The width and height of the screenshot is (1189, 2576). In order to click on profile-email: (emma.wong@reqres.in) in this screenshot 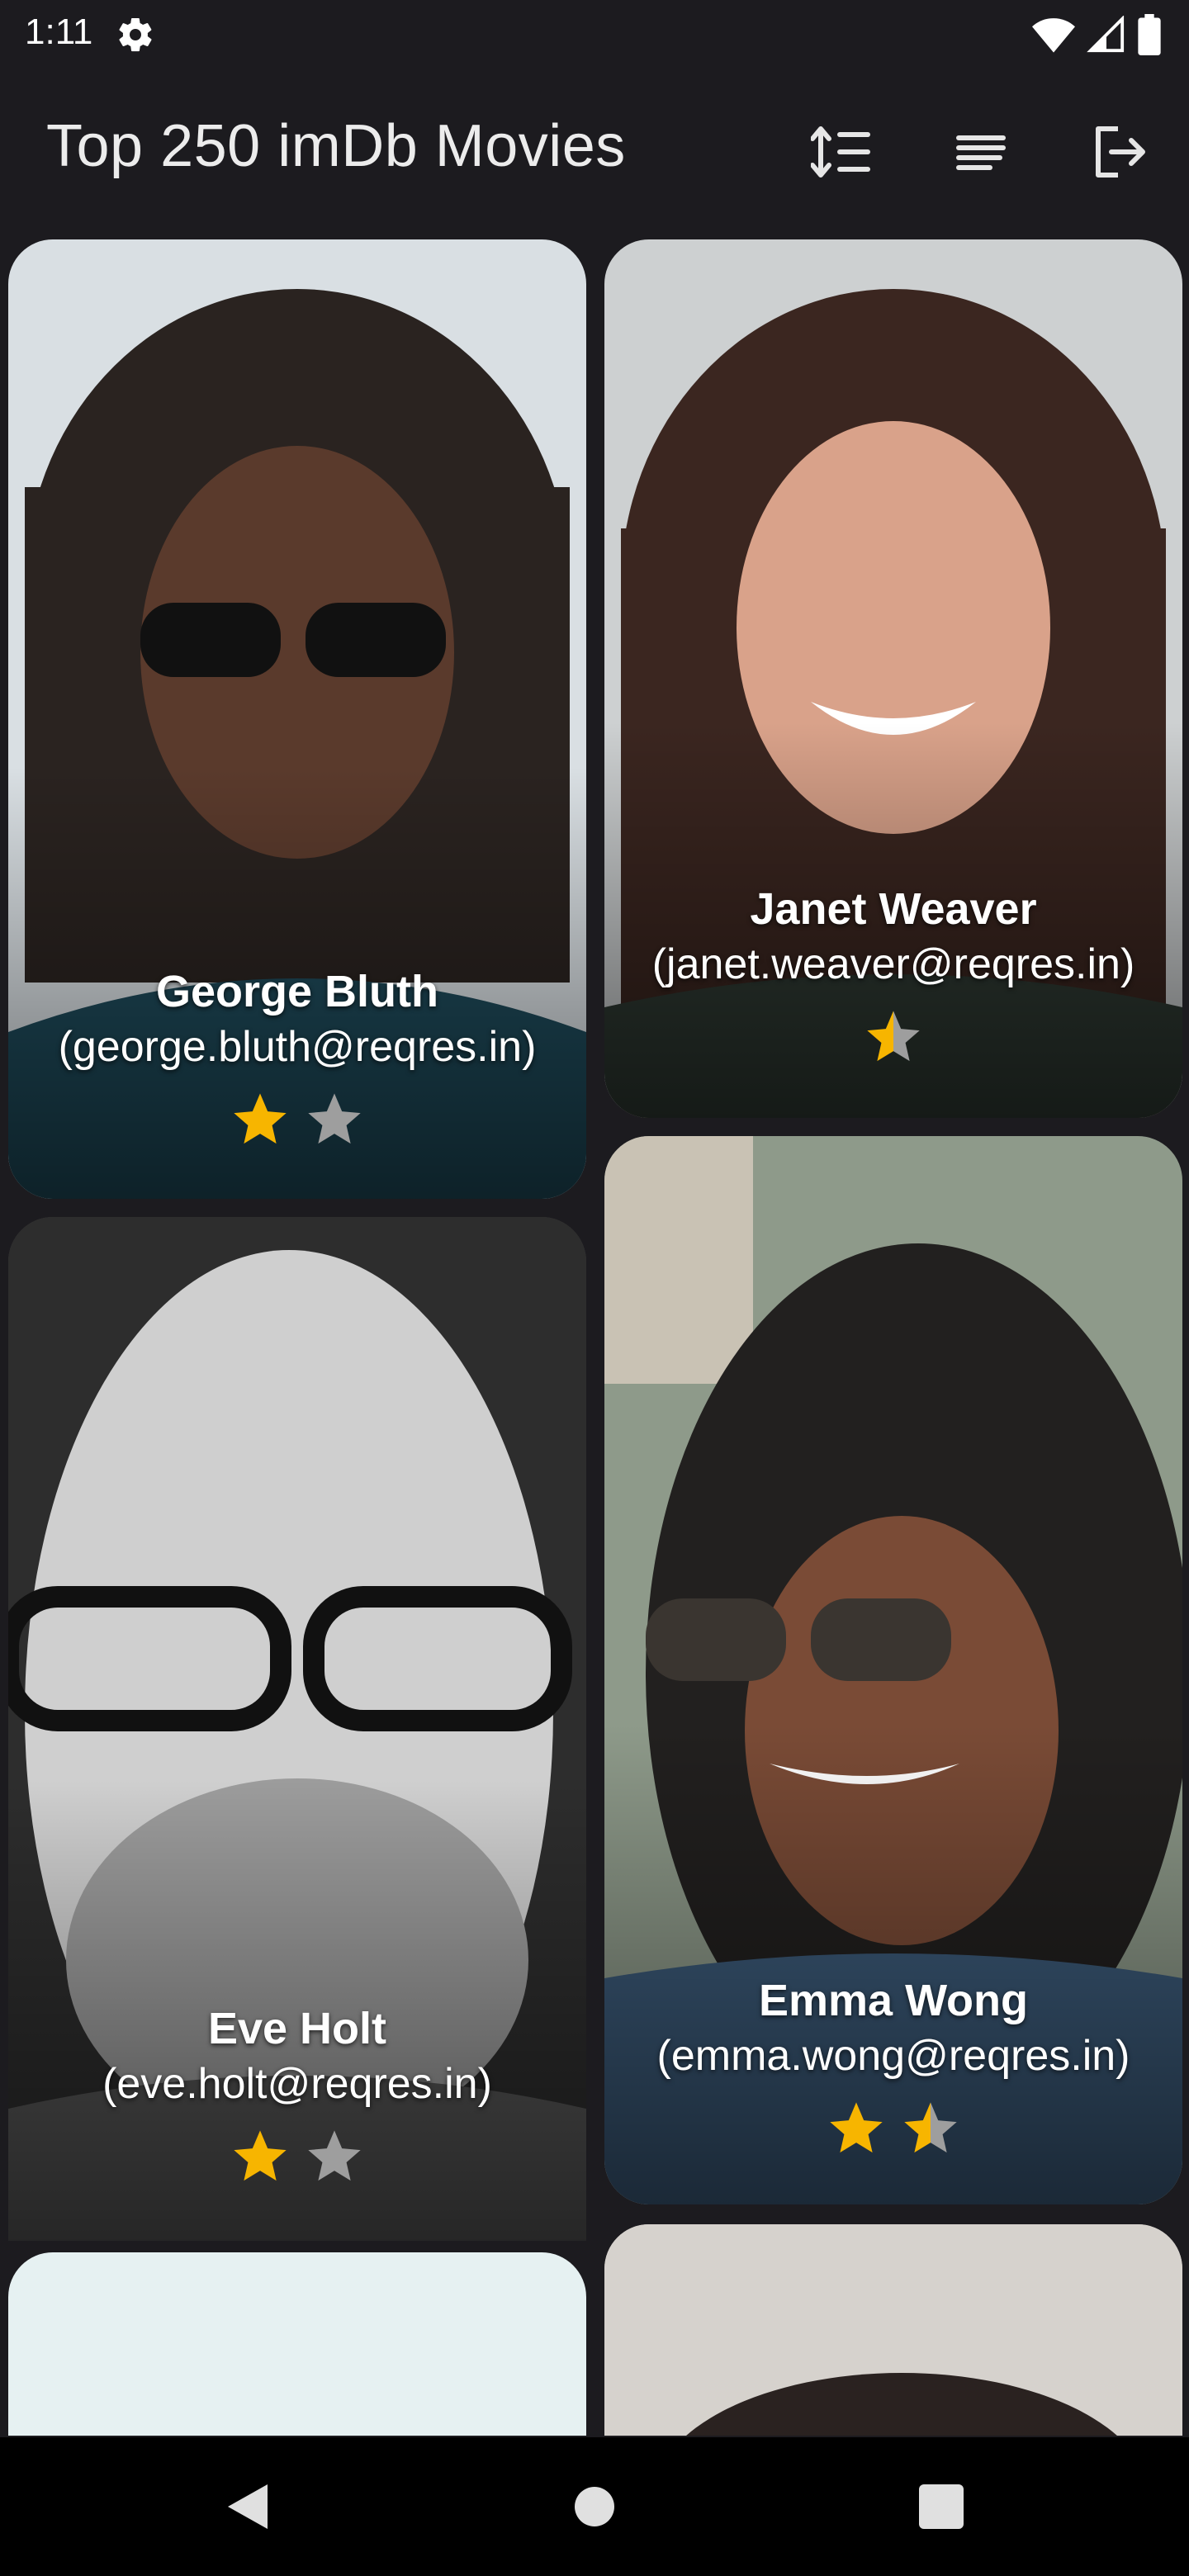, I will do `click(893, 2056)`.